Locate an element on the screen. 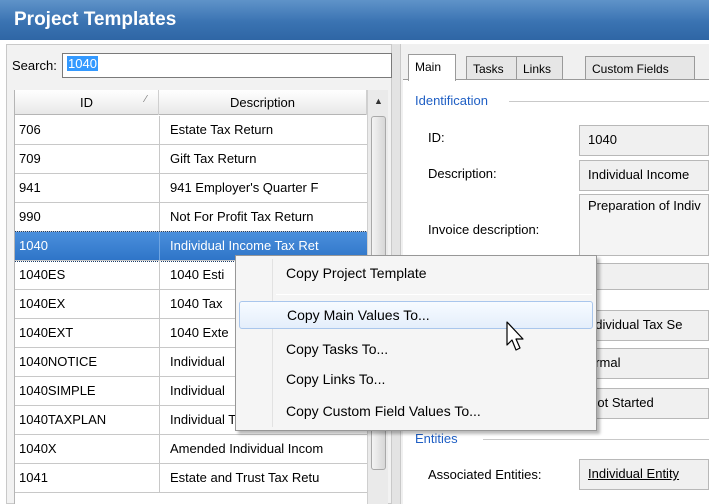 The height and width of the screenshot is (504, 709). associated-entities-field: Individual Entity is located at coordinates (644, 474).